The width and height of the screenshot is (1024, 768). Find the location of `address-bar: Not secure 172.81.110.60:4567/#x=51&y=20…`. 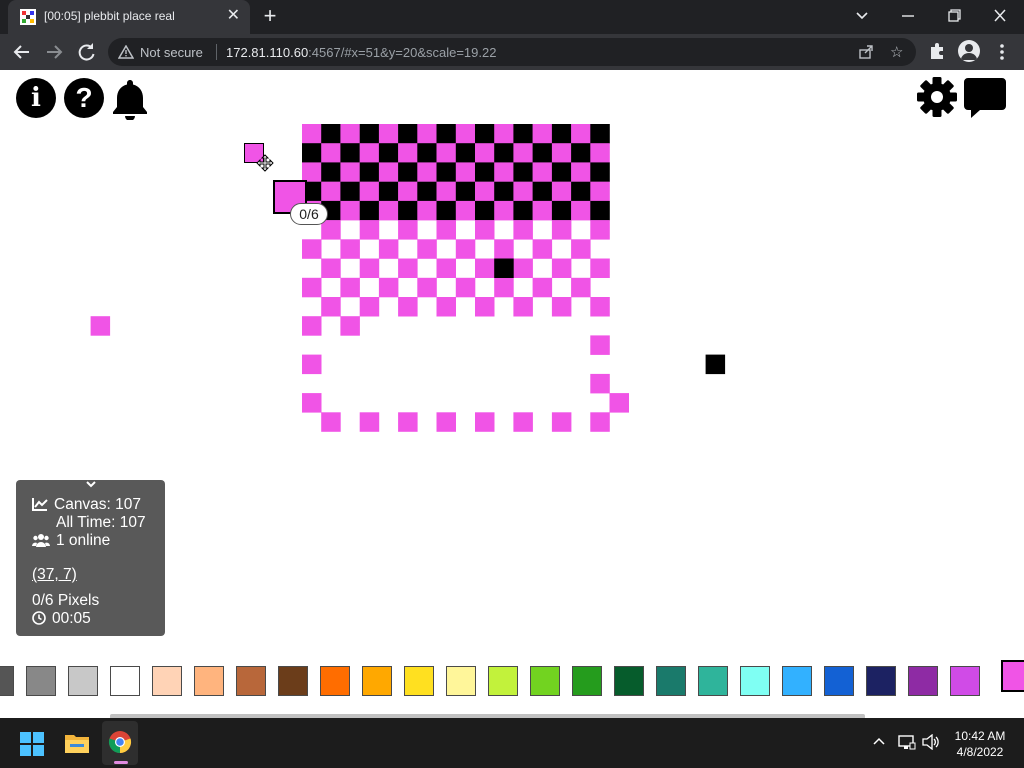

address-bar: Not secure 172.81.110.60:4567/#x=51&y=20… is located at coordinates (512, 52).